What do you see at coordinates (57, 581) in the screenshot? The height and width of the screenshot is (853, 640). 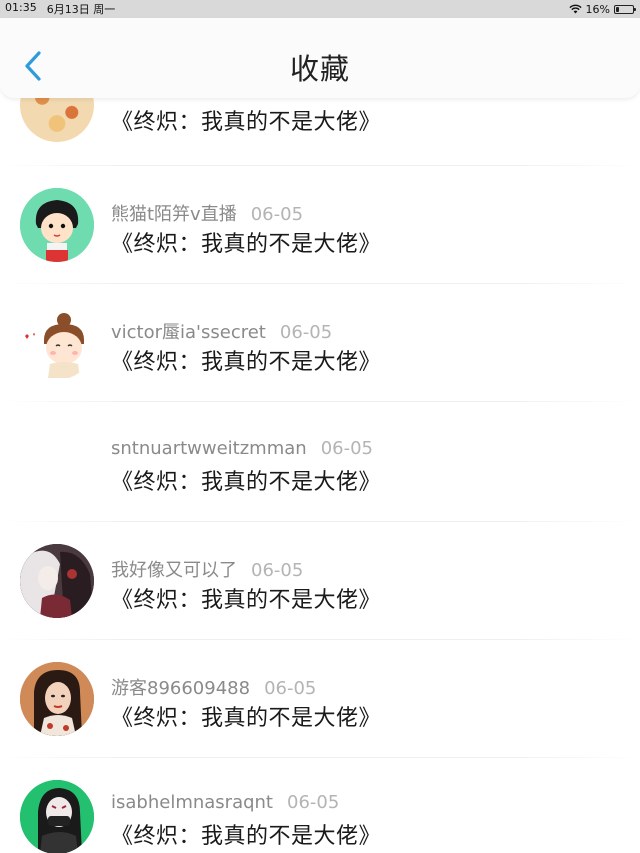 I see `anime-dark-avatar` at bounding box center [57, 581].